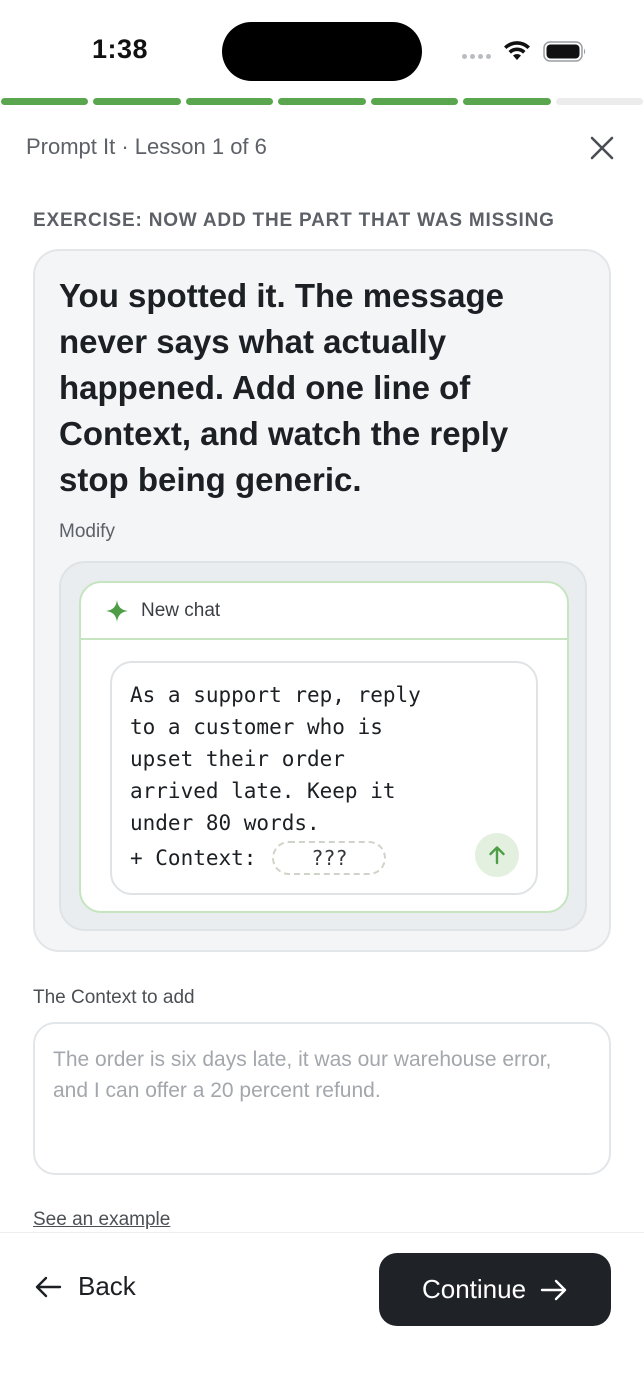 The height and width of the screenshot is (1400, 644). What do you see at coordinates (329, 858) in the screenshot?
I see `context-slot: ???` at bounding box center [329, 858].